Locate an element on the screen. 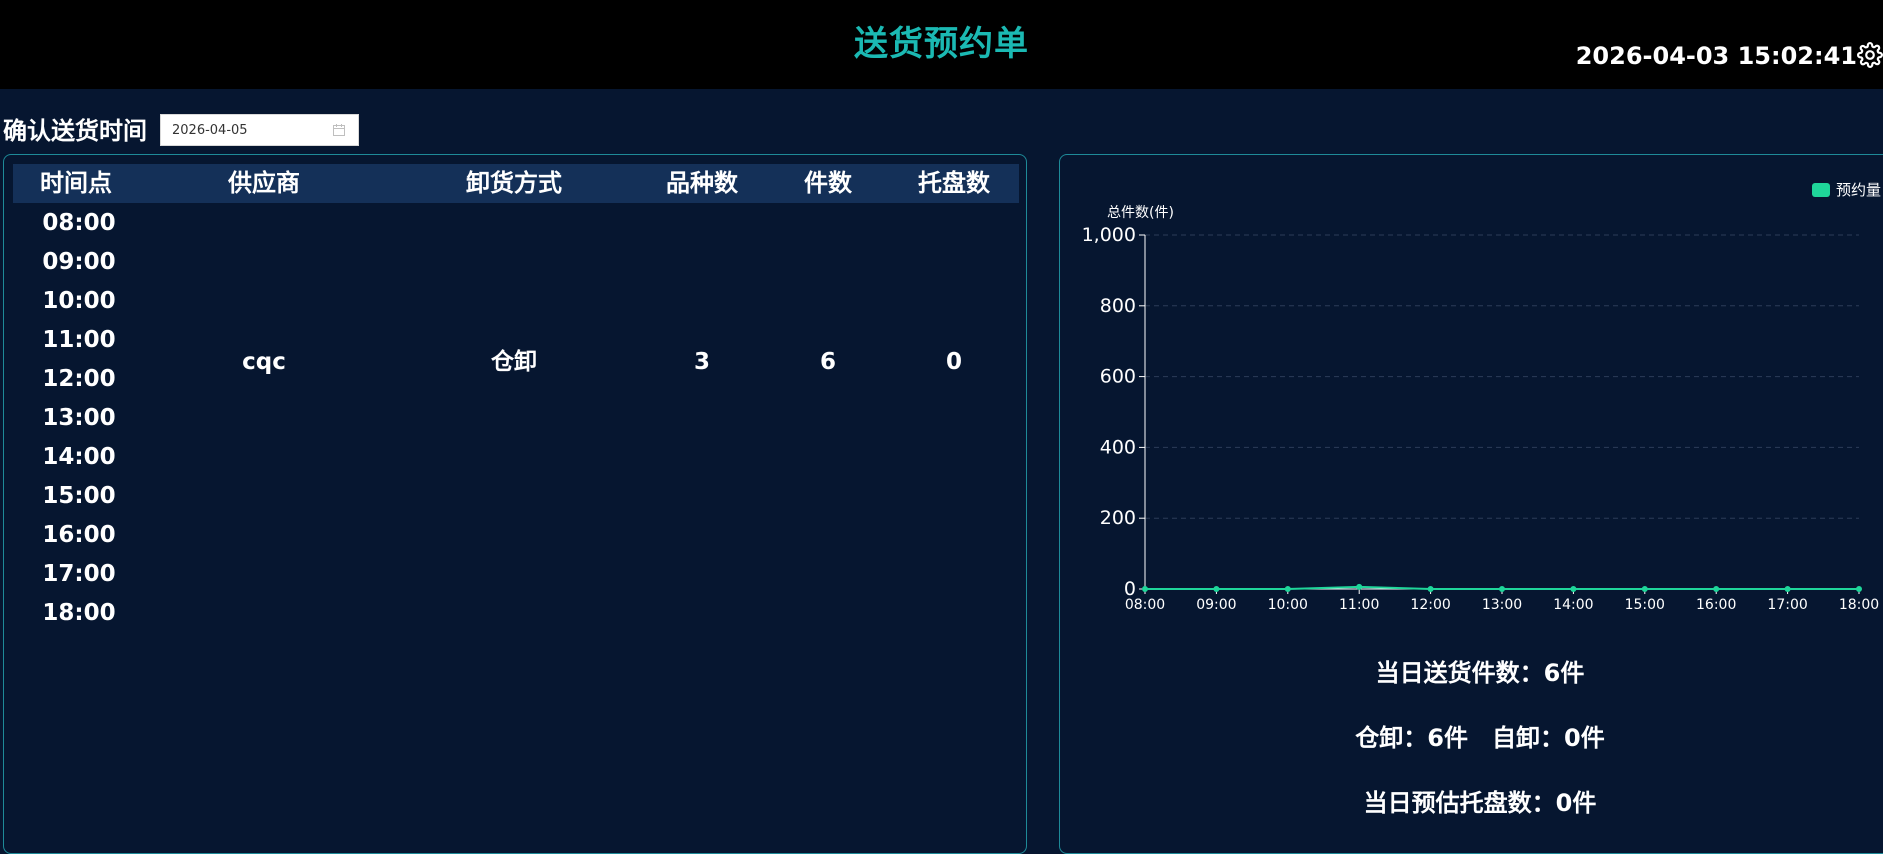 The width and height of the screenshot is (1883, 854). time-slot: 14:00 is located at coordinates (79, 457).